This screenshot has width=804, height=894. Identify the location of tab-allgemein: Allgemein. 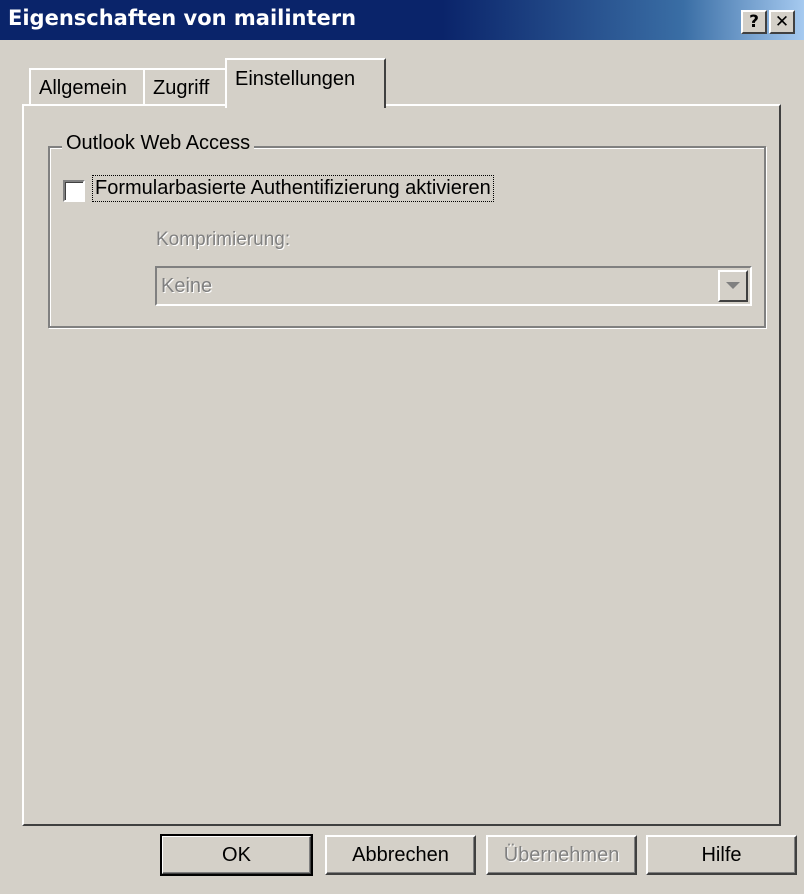
(87, 87).